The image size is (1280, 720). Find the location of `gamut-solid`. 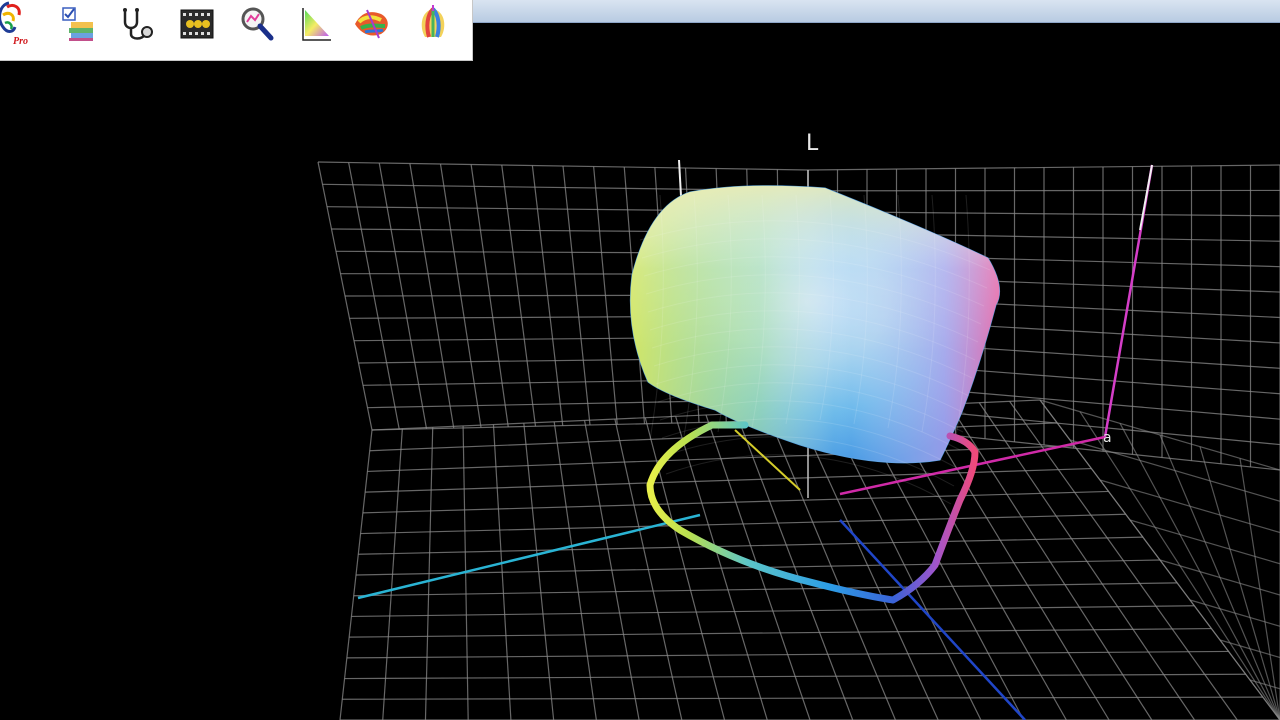

gamut-solid is located at coordinates (815, 345).